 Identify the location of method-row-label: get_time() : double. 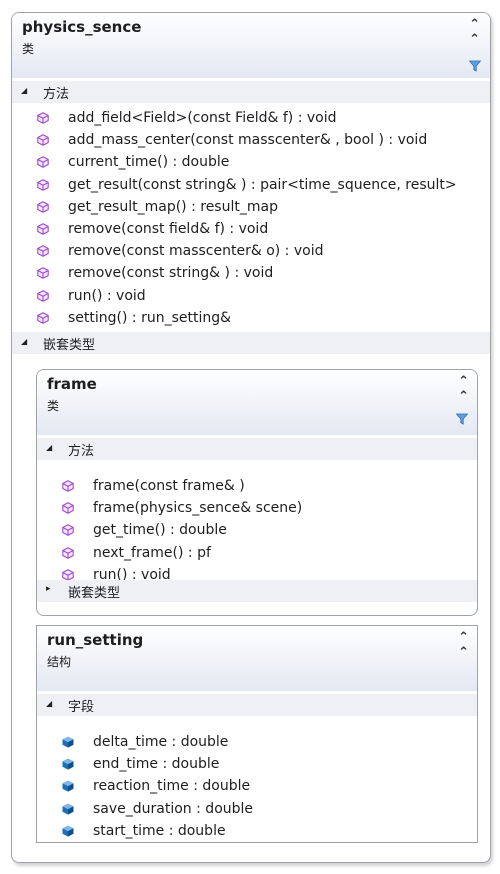
(160, 530).